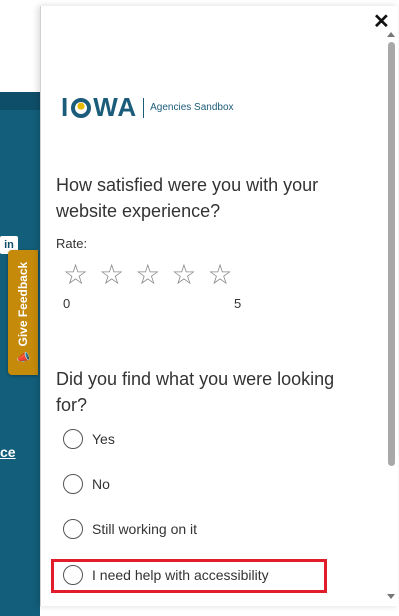 The height and width of the screenshot is (616, 399). Describe the element at coordinates (86, 484) in the screenshot. I see `option-no: No` at that location.